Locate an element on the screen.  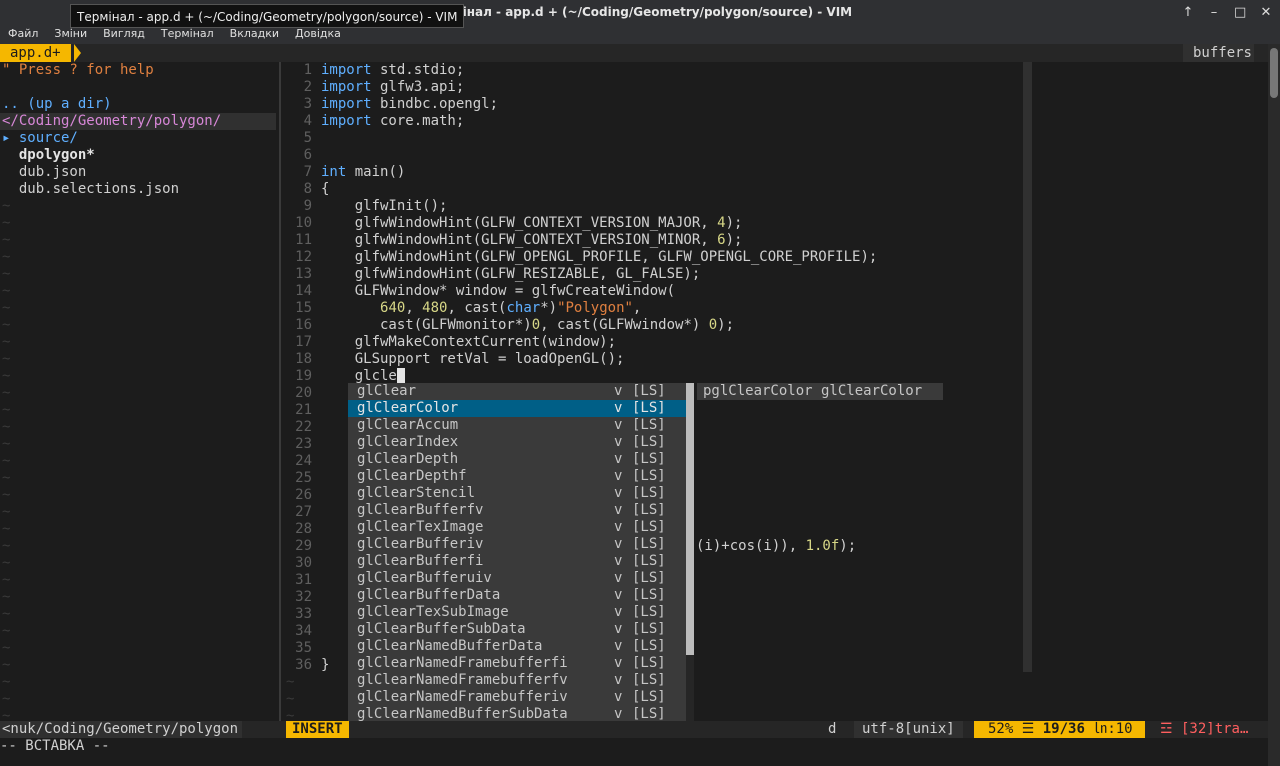
completion-item: glClearBufferiv v [LS] is located at coordinates (517, 544).